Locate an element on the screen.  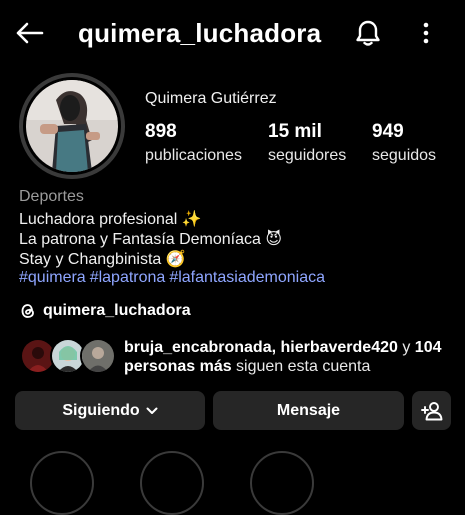
followers-count: 15 mil seguidores is located at coordinates (307, 143).